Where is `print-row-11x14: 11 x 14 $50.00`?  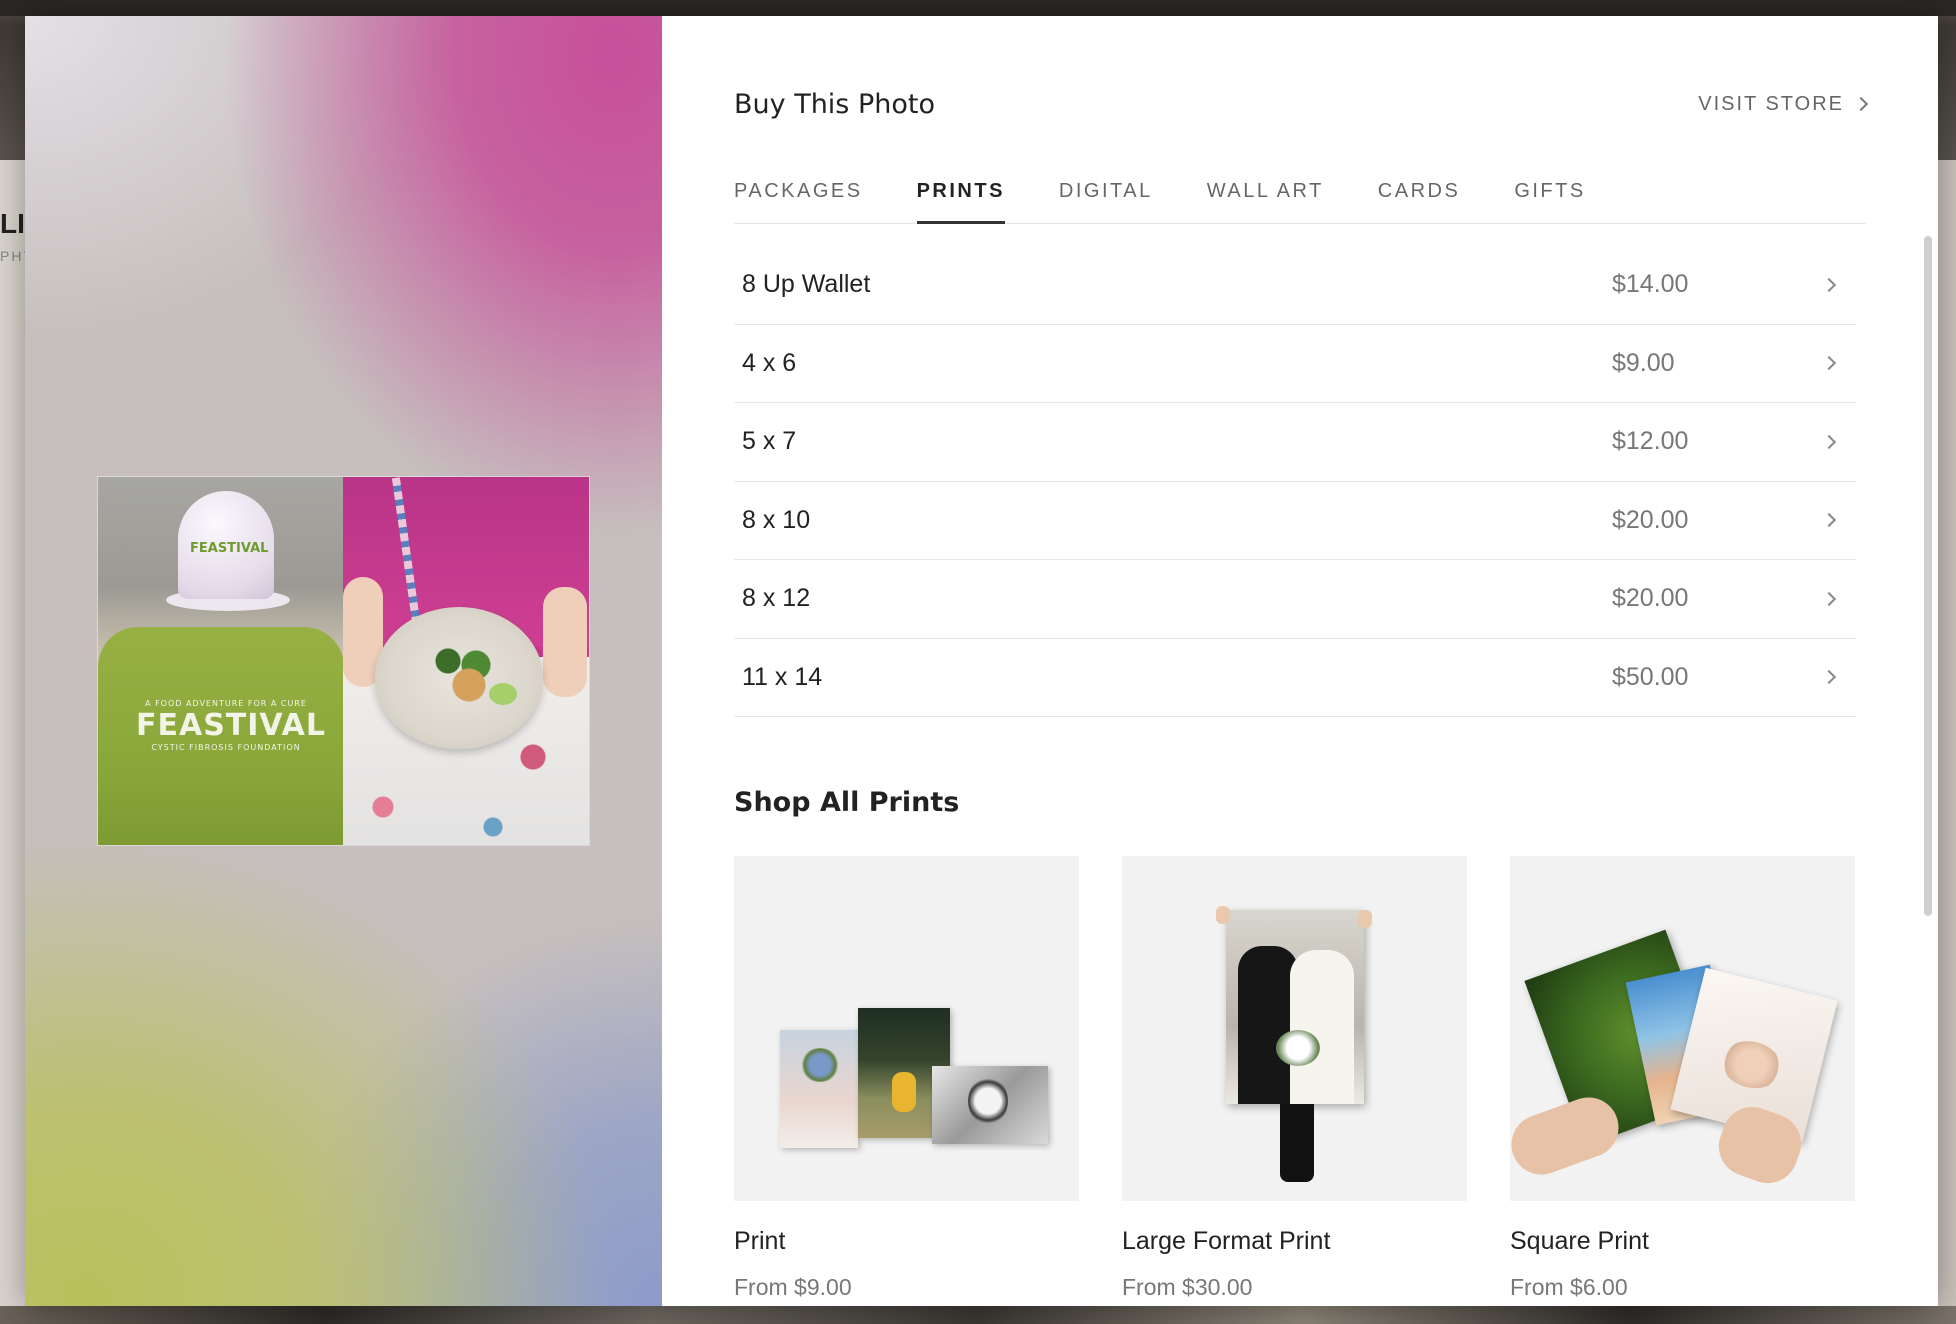
print-row-11x14: 11 x 14 $50.00 is located at coordinates (1295, 678).